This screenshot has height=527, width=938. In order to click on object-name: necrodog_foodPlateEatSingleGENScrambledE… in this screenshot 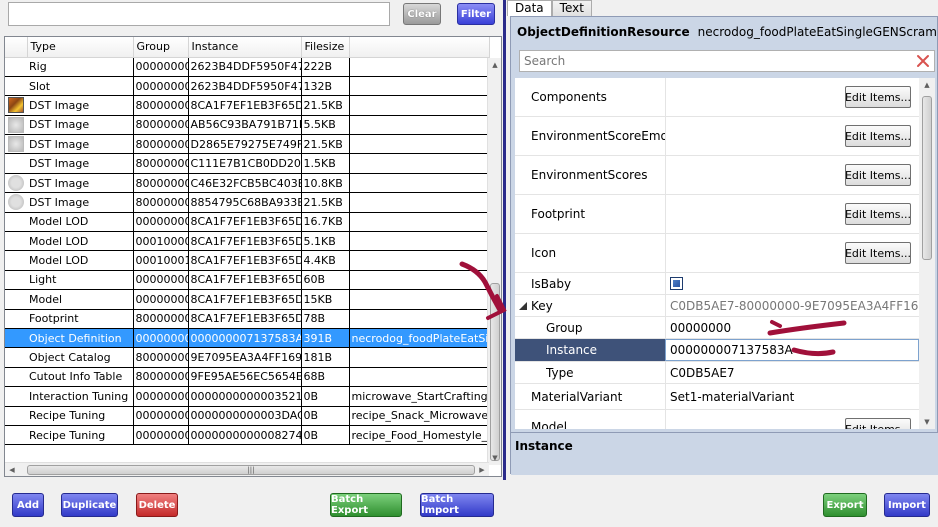, I will do `click(817, 32)`.